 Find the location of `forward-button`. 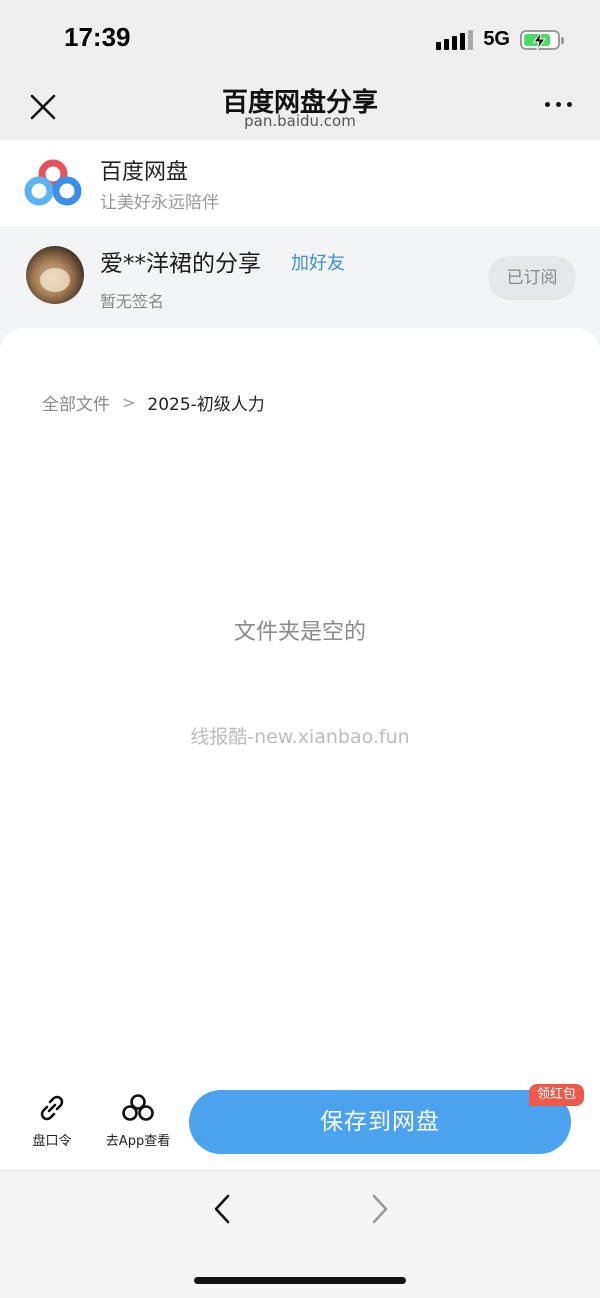

forward-button is located at coordinates (379, 1211).